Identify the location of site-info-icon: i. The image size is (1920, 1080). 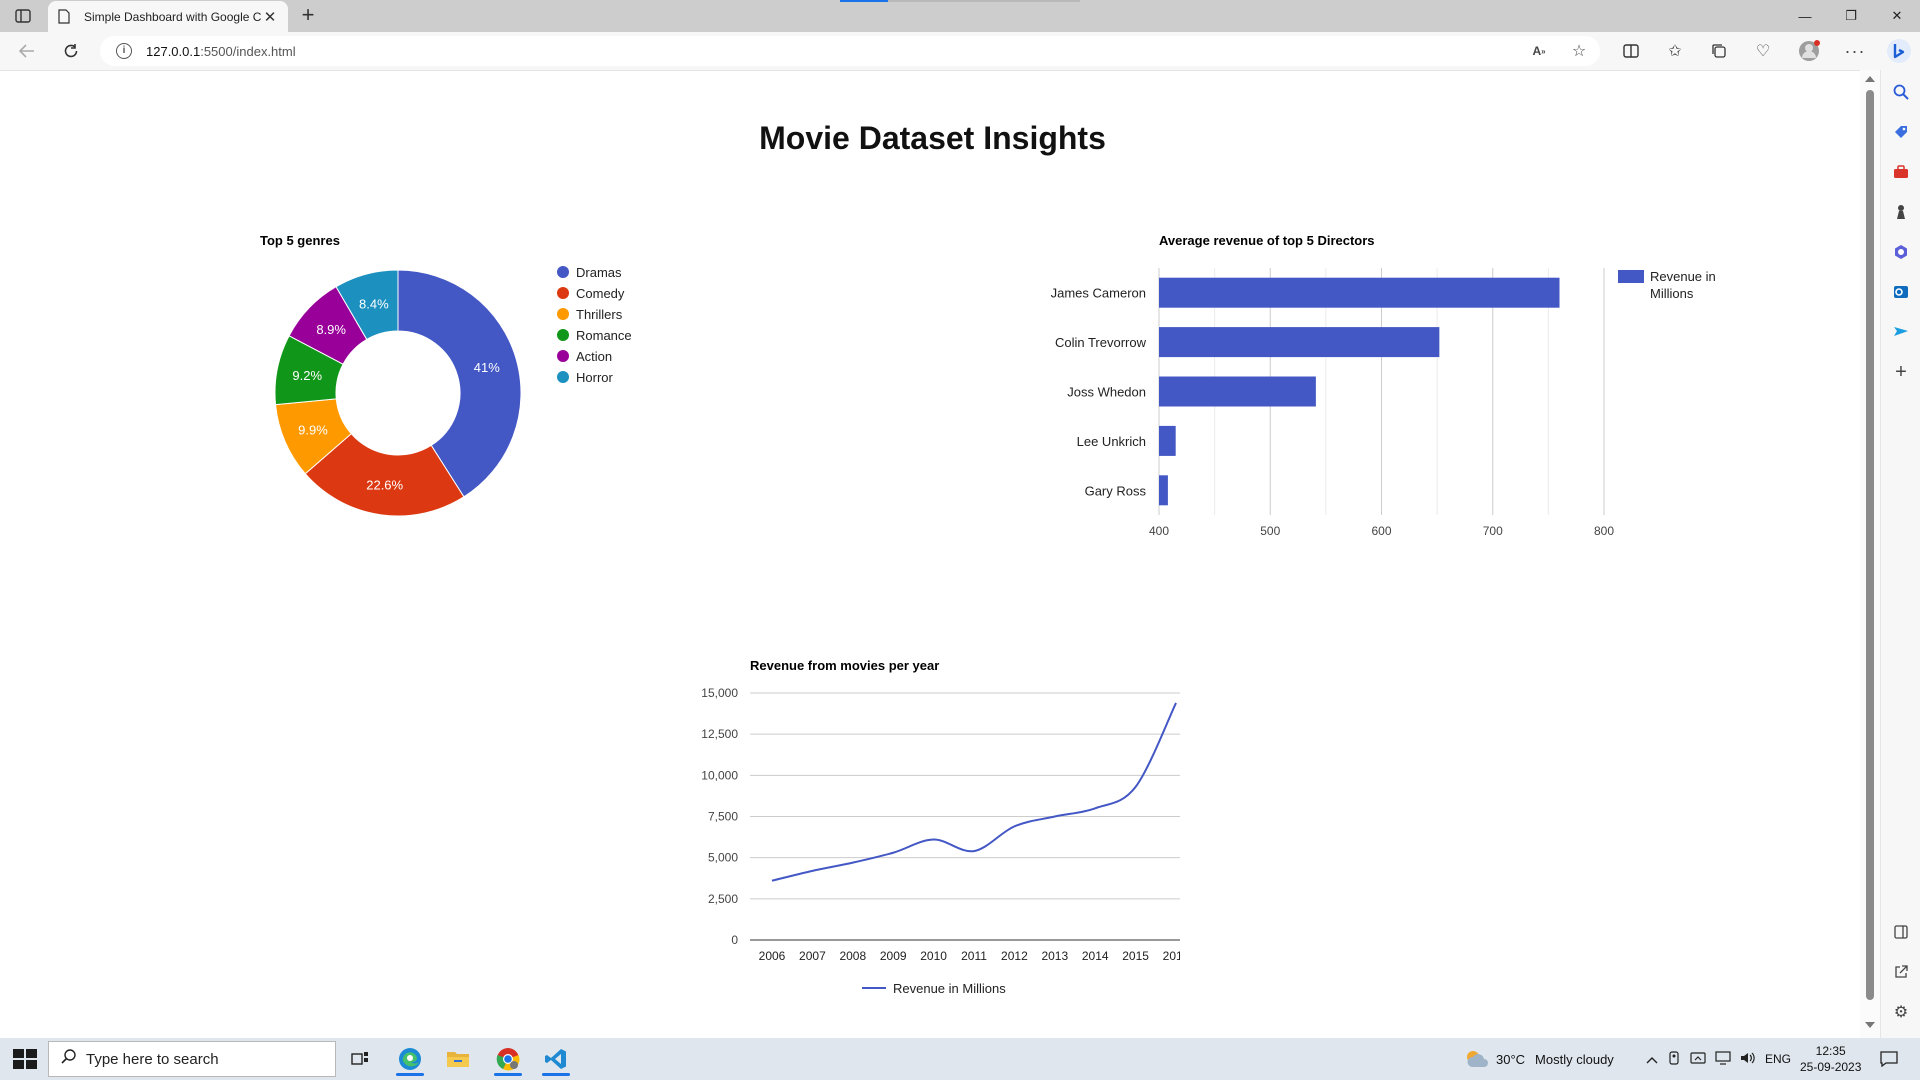
(124, 51).